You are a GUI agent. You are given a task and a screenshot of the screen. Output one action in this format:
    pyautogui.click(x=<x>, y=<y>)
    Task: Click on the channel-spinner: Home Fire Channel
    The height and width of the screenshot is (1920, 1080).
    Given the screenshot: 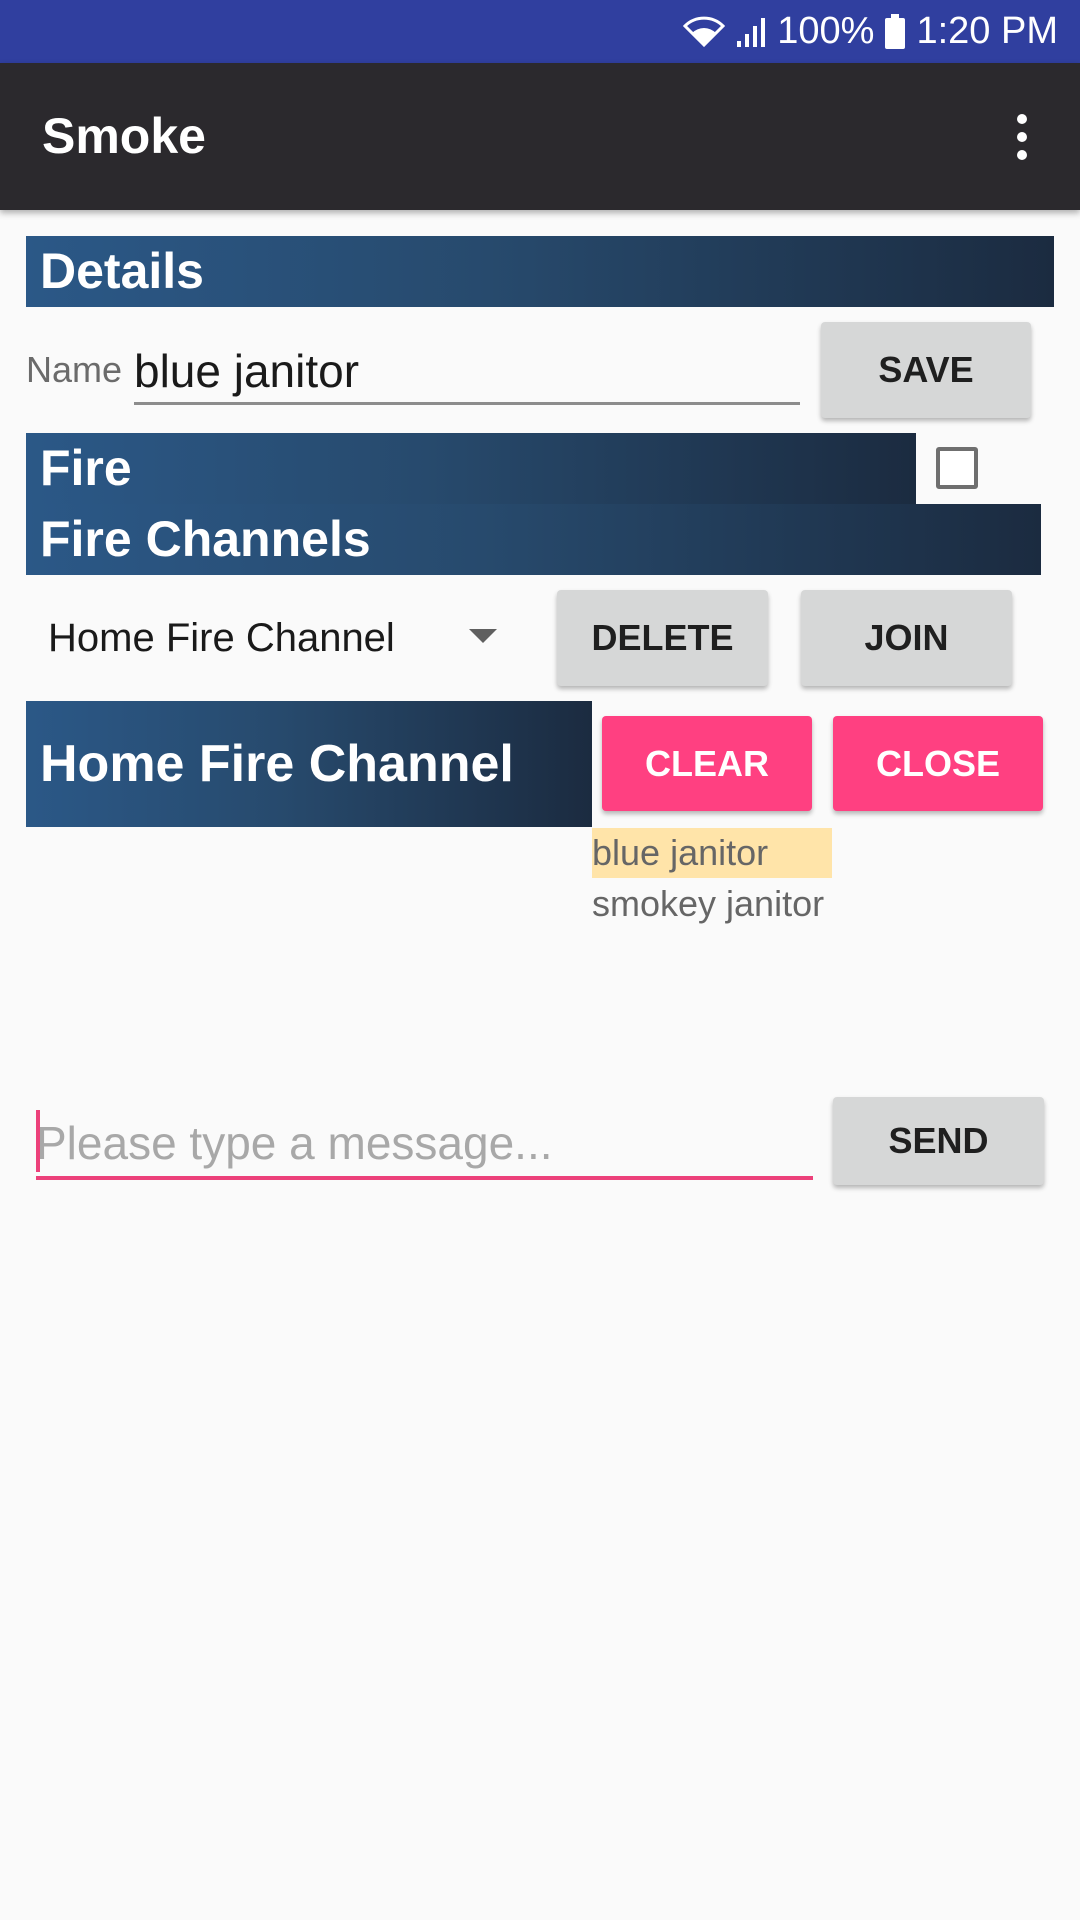 What is the action you would take?
    pyautogui.click(x=271, y=638)
    